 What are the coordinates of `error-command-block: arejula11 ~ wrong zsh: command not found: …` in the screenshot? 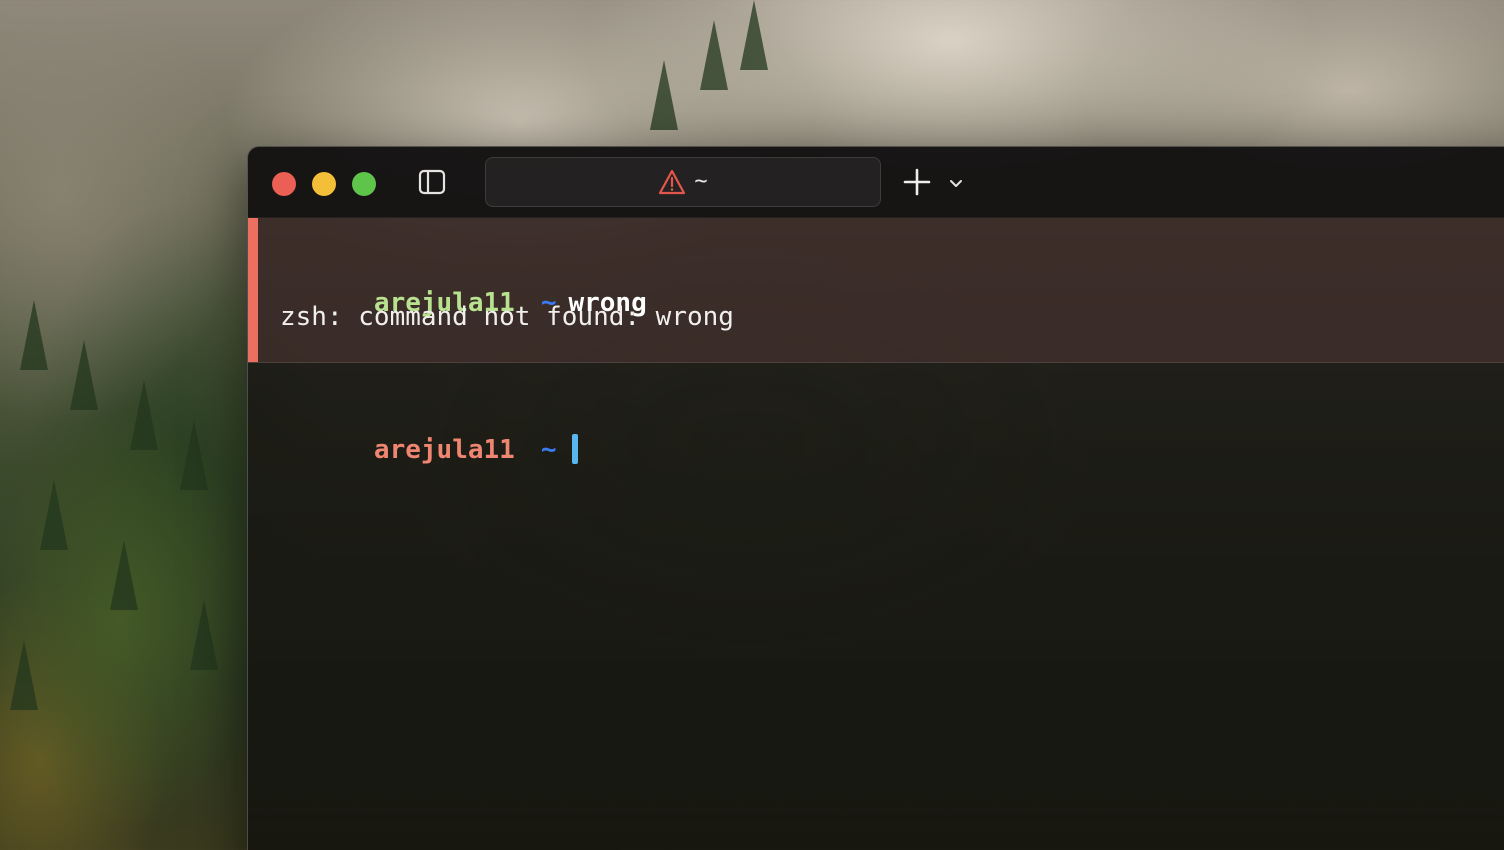 It's located at (876, 290).